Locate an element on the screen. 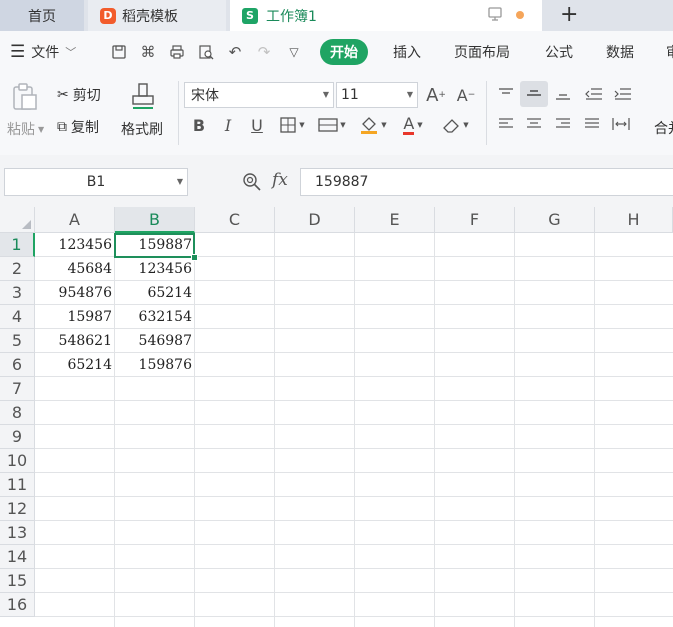 This screenshot has height=627, width=673. paste-icon is located at coordinates (24, 97).